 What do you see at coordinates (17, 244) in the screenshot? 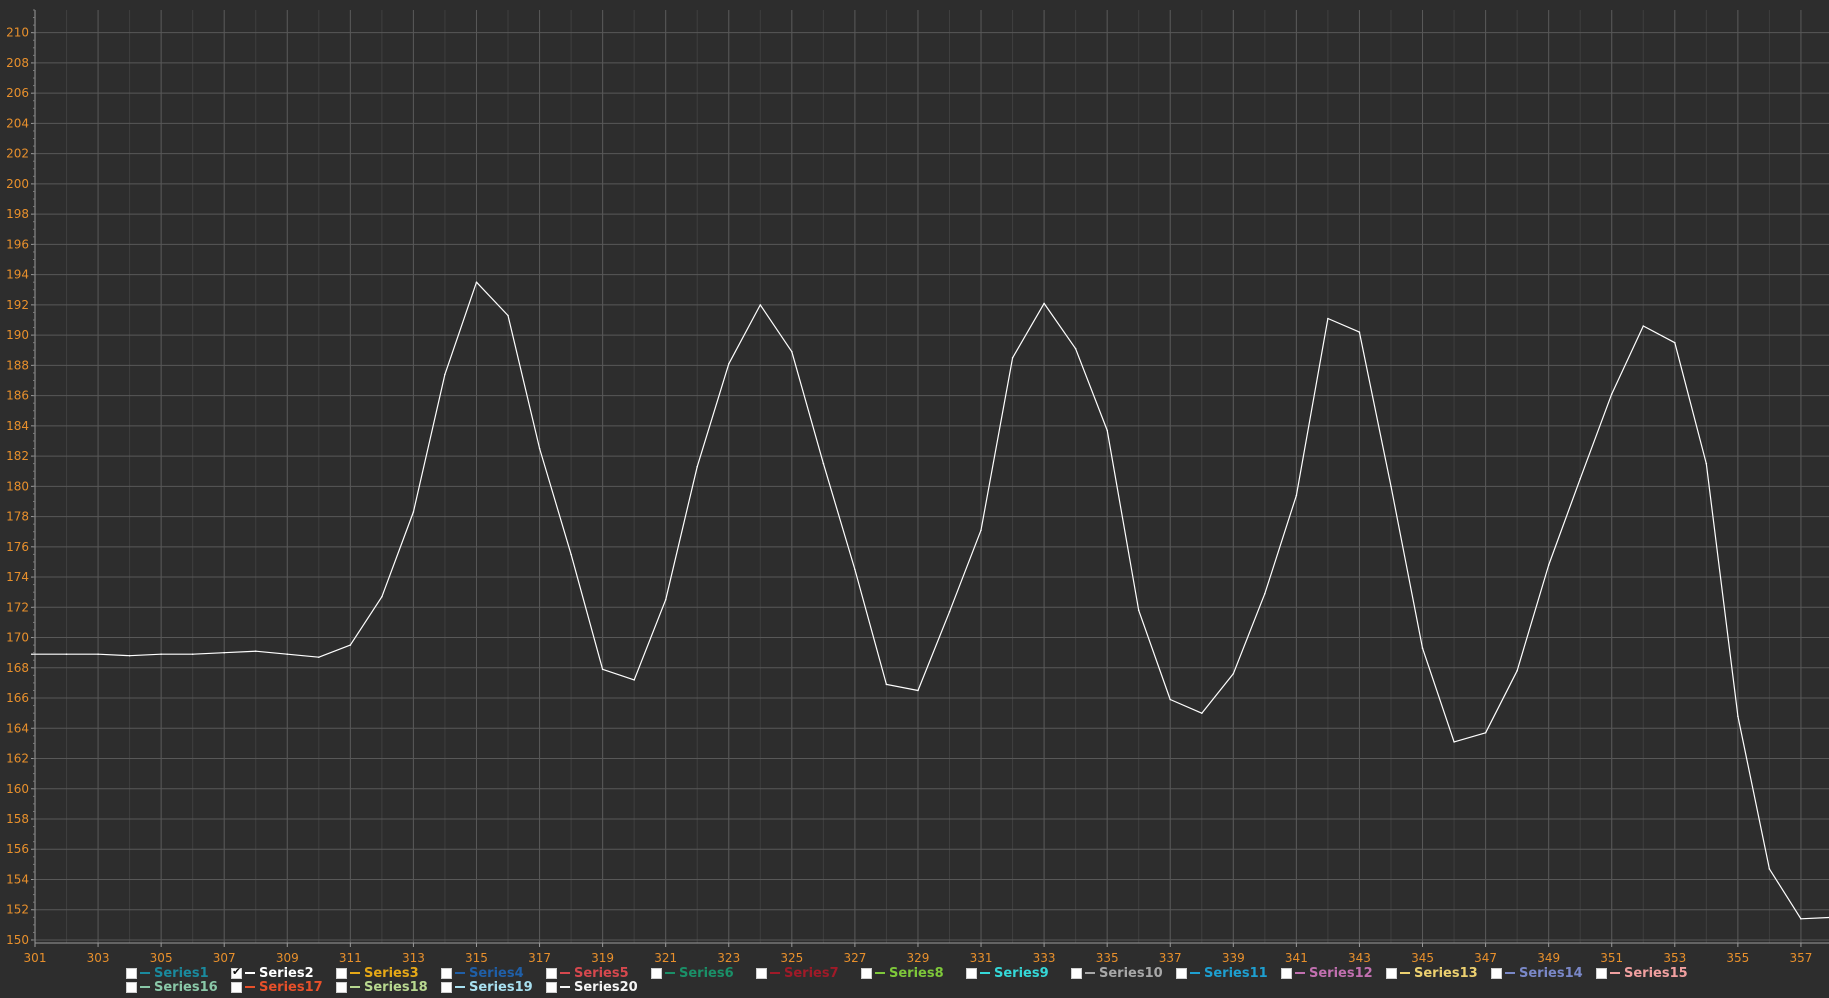
I see `y-tick-label: 196` at bounding box center [17, 244].